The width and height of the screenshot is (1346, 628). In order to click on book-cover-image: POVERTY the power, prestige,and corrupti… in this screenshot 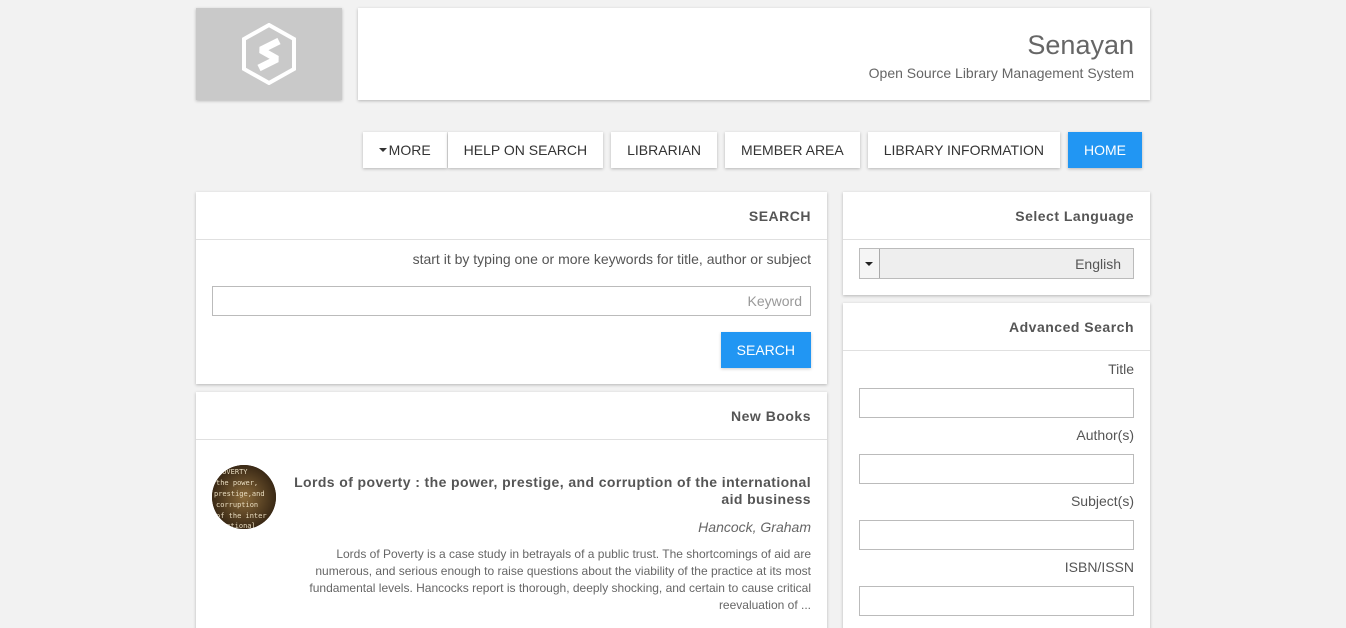, I will do `click(244, 497)`.